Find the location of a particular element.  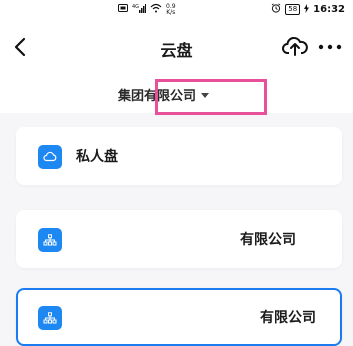

signal-icon: 4G is located at coordinates (139, 9).